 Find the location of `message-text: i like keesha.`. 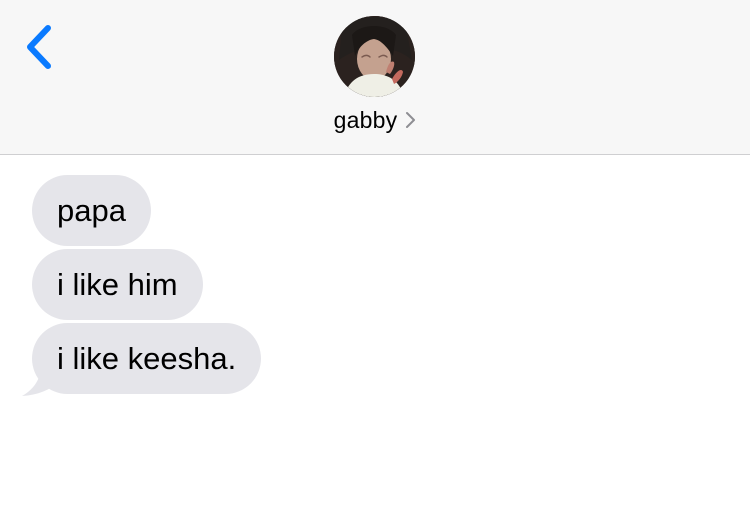

message-text: i like keesha. is located at coordinates (147, 358).